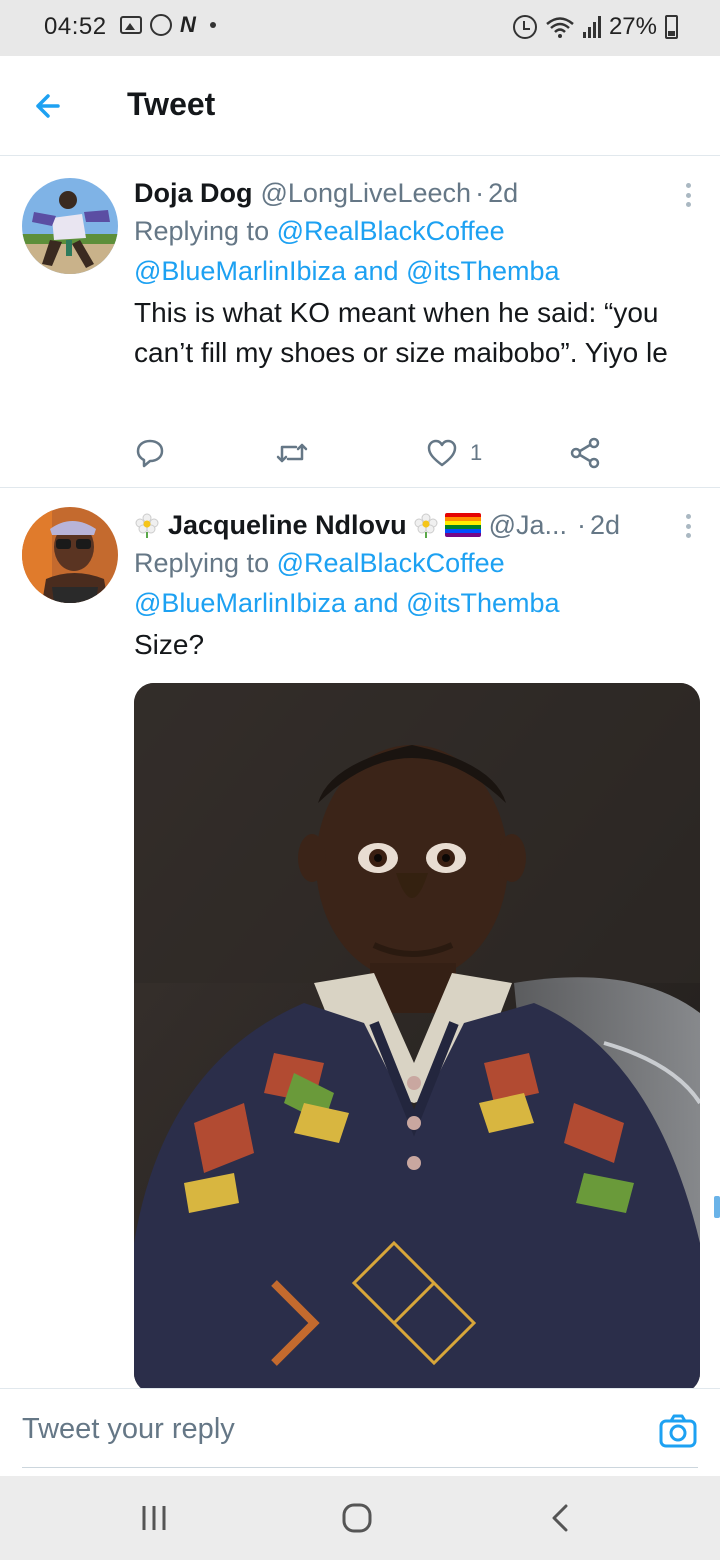 The height and width of the screenshot is (1560, 720). I want to click on camera-button, so click(678, 1431).